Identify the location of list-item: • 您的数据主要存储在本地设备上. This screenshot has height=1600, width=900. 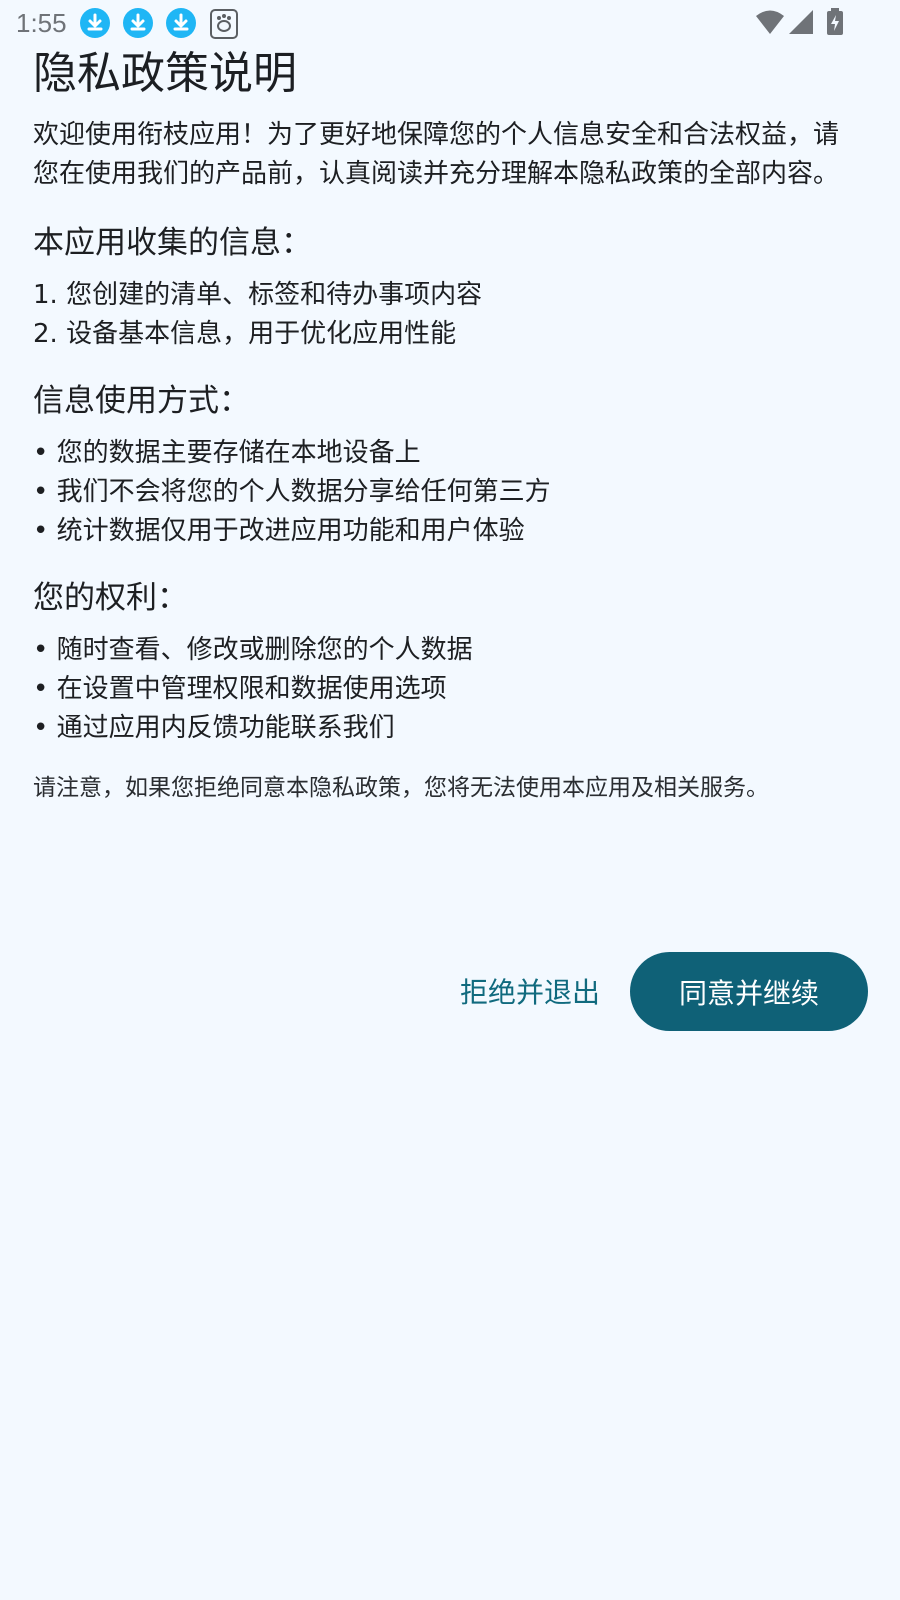
(227, 453).